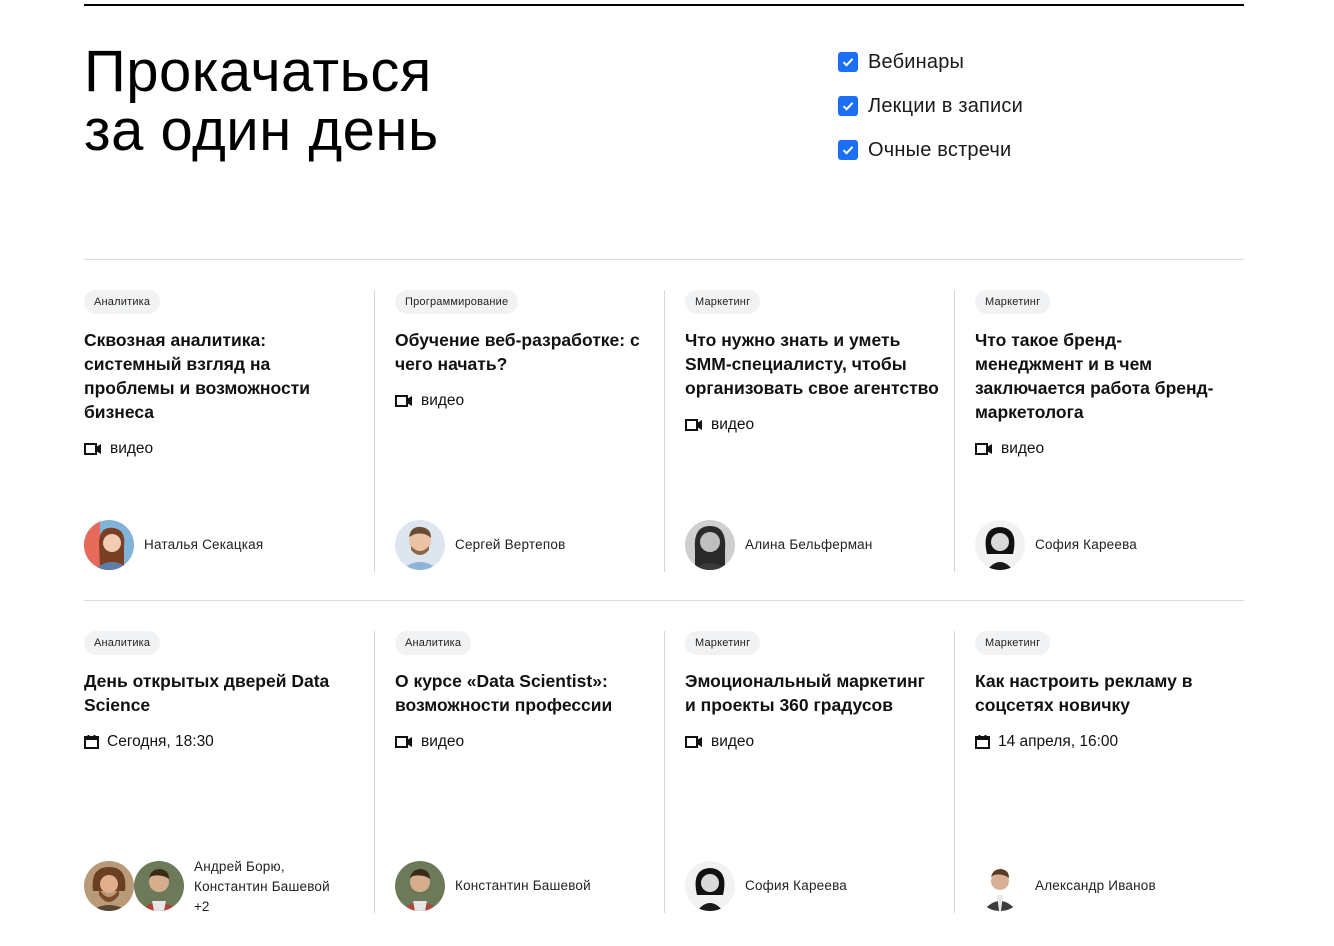 This screenshot has height=946, width=1334. I want to click on speaker: Константин Башевой, so click(493, 886).